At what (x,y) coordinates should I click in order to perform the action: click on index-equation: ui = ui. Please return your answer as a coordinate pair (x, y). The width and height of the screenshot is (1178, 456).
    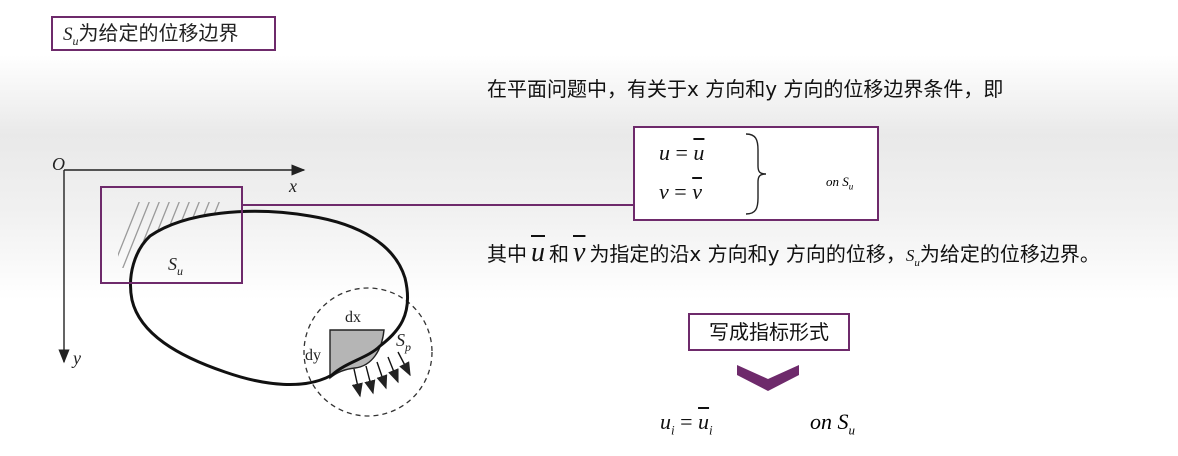
    Looking at the image, I should click on (686, 423).